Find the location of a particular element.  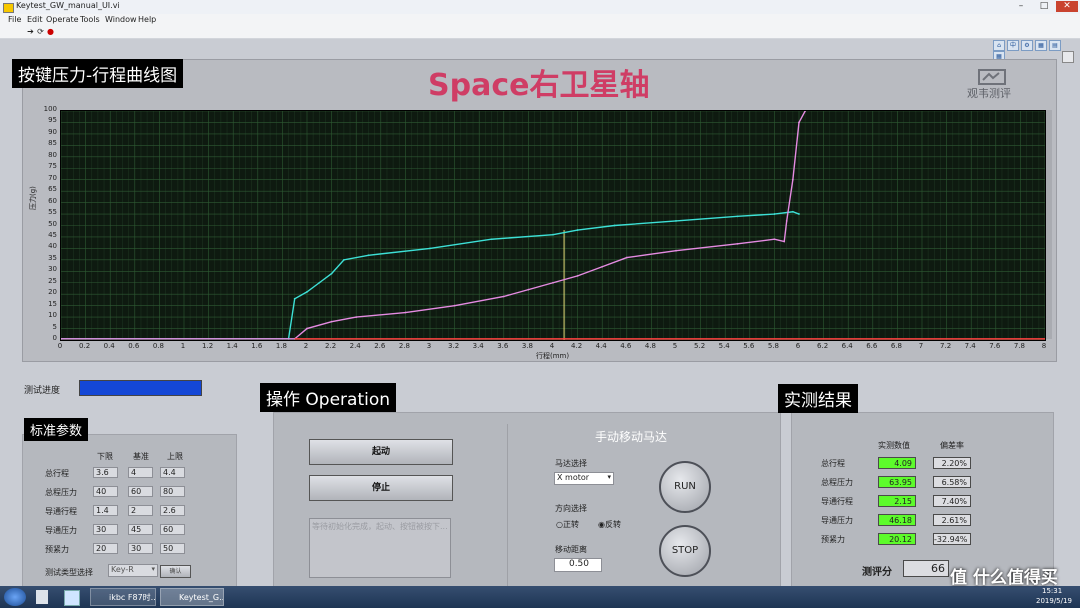

x-tick-label: 5 is located at coordinates (675, 346).